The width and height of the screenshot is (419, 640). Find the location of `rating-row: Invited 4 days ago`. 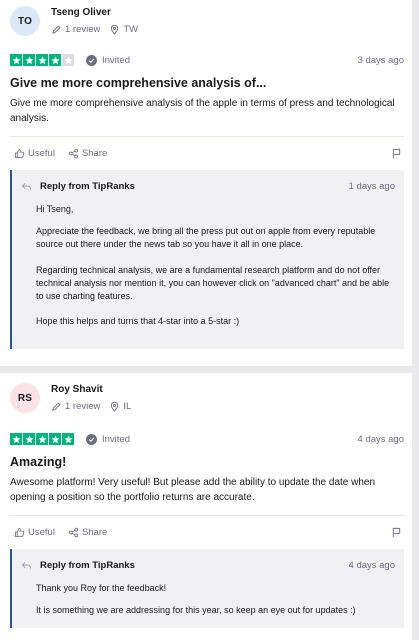

rating-row: Invited 4 days ago is located at coordinates (207, 439).